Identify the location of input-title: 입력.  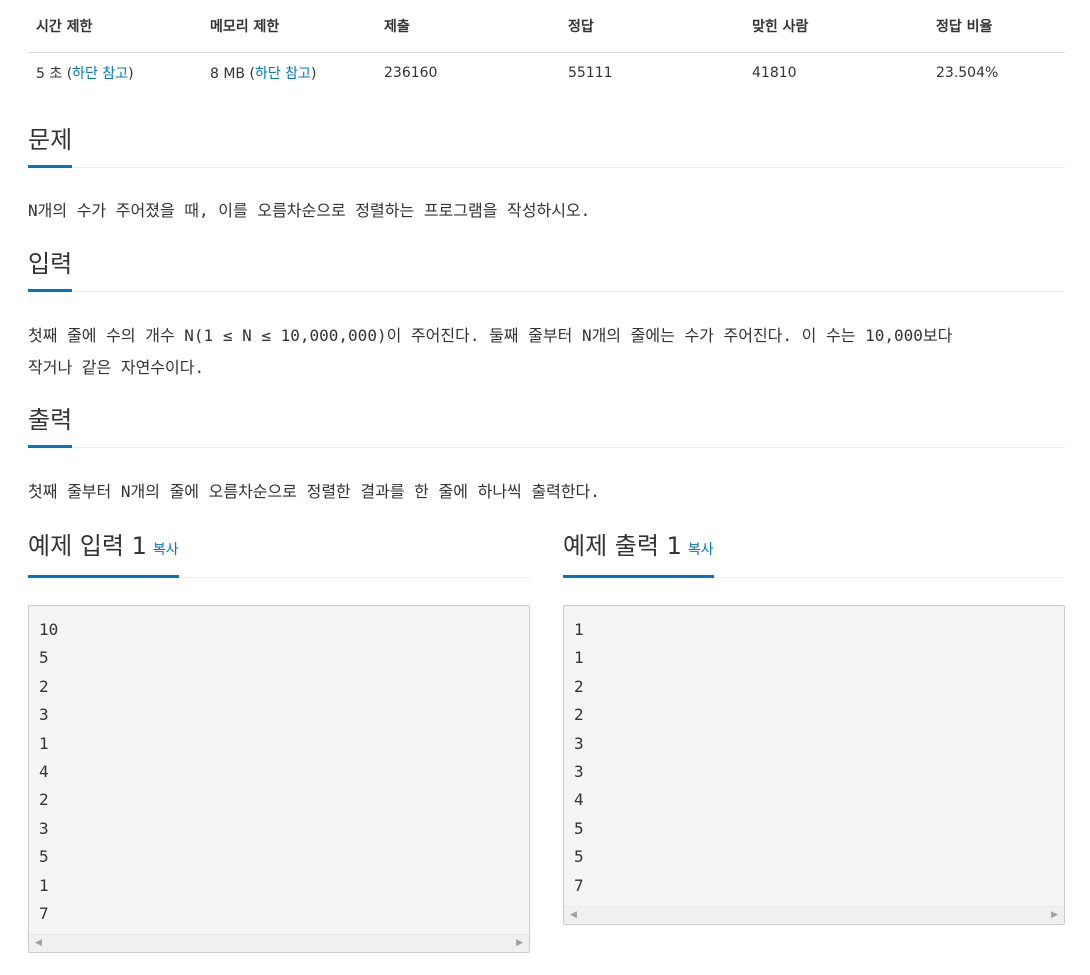
(50, 269).